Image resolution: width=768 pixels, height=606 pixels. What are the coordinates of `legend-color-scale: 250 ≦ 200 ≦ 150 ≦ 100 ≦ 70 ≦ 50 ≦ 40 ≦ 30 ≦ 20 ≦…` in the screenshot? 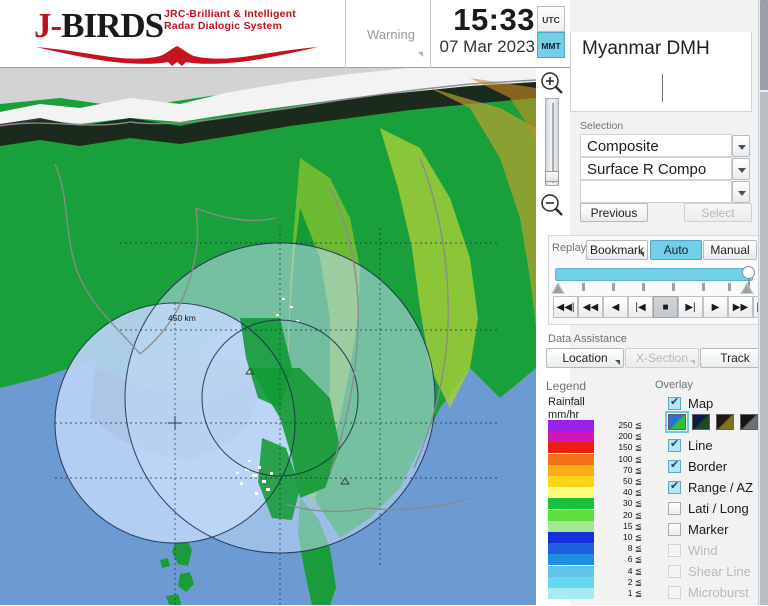 It's located at (600, 510).